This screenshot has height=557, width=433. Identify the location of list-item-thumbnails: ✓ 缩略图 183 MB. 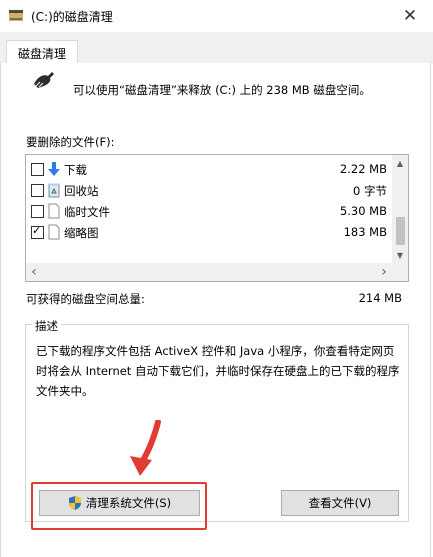
(209, 232).